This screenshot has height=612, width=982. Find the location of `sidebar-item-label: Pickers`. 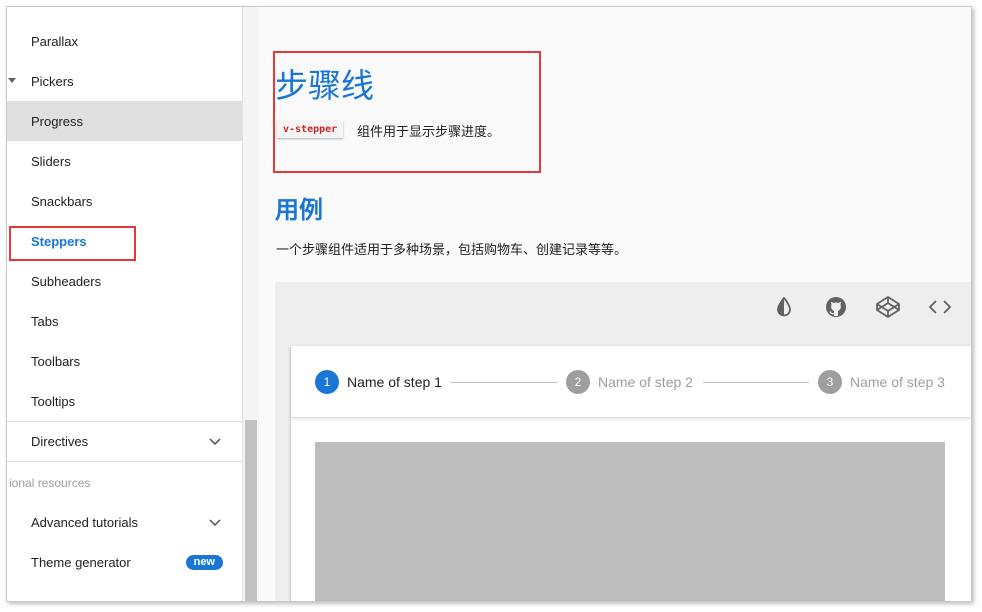

sidebar-item-label: Pickers is located at coordinates (52, 81).